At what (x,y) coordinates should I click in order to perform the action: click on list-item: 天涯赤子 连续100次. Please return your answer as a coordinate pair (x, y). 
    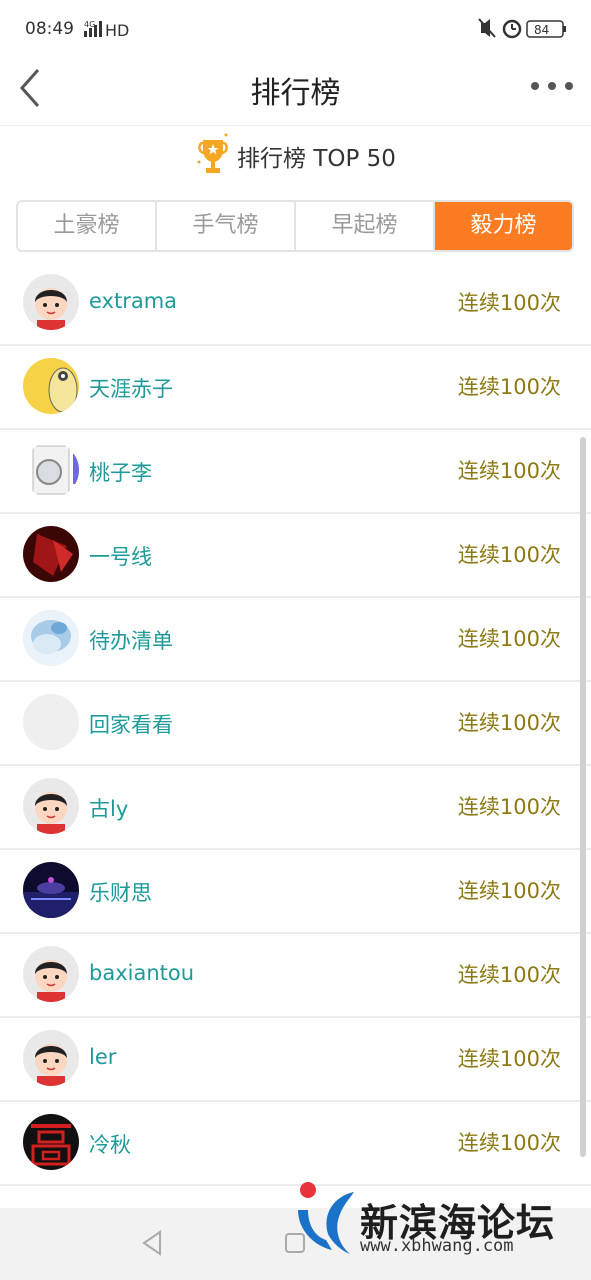
    Looking at the image, I should click on (295, 388).